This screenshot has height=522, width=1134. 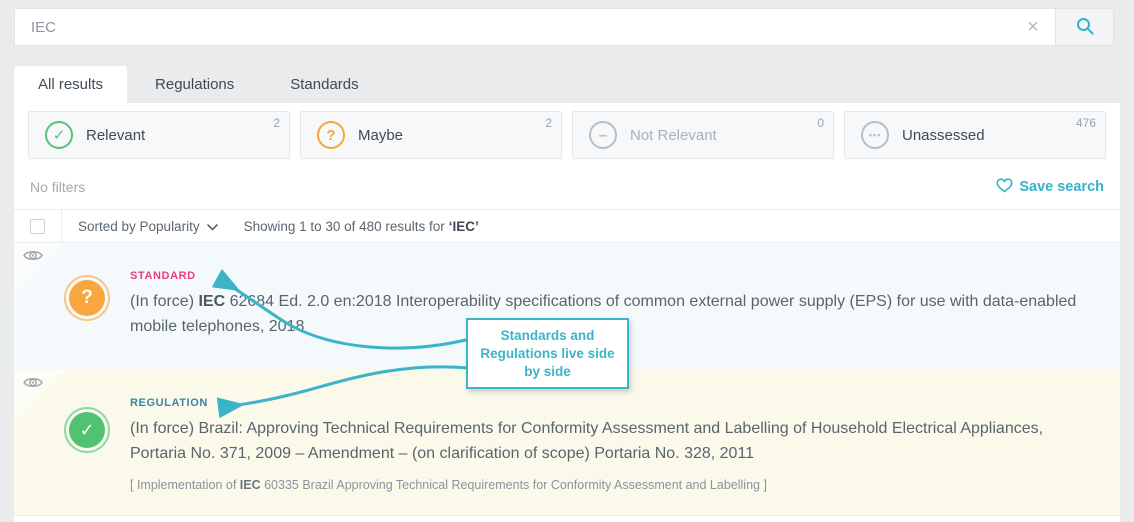 I want to click on sort-dropdown: Sorted by Popularity, so click(x=140, y=226).